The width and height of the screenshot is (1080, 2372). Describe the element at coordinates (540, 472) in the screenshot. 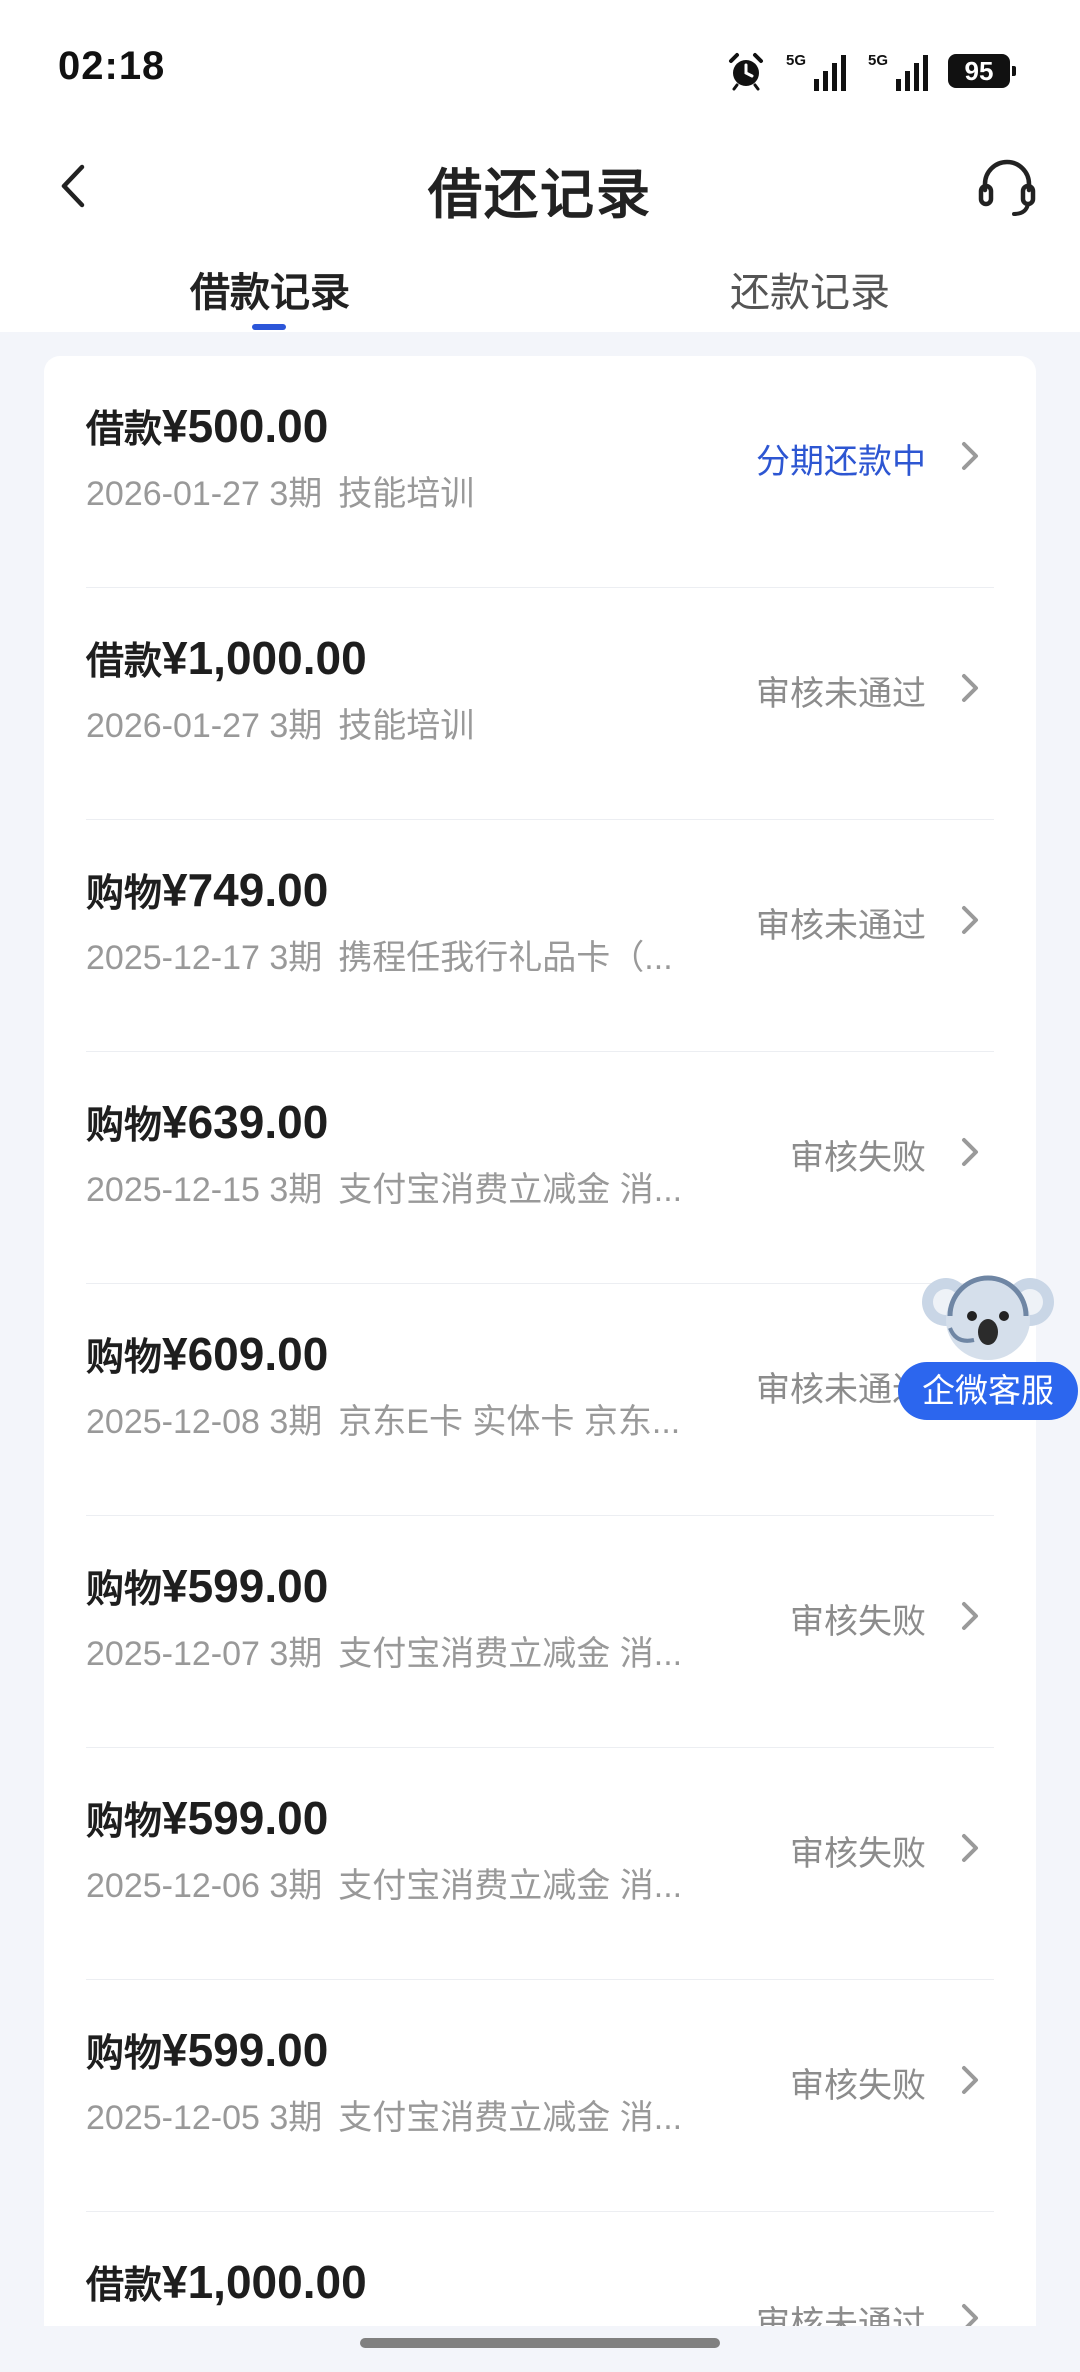

I see `list-item: 借款¥500.00 2026-01-27 3期 技能培训 分期还款中` at that location.